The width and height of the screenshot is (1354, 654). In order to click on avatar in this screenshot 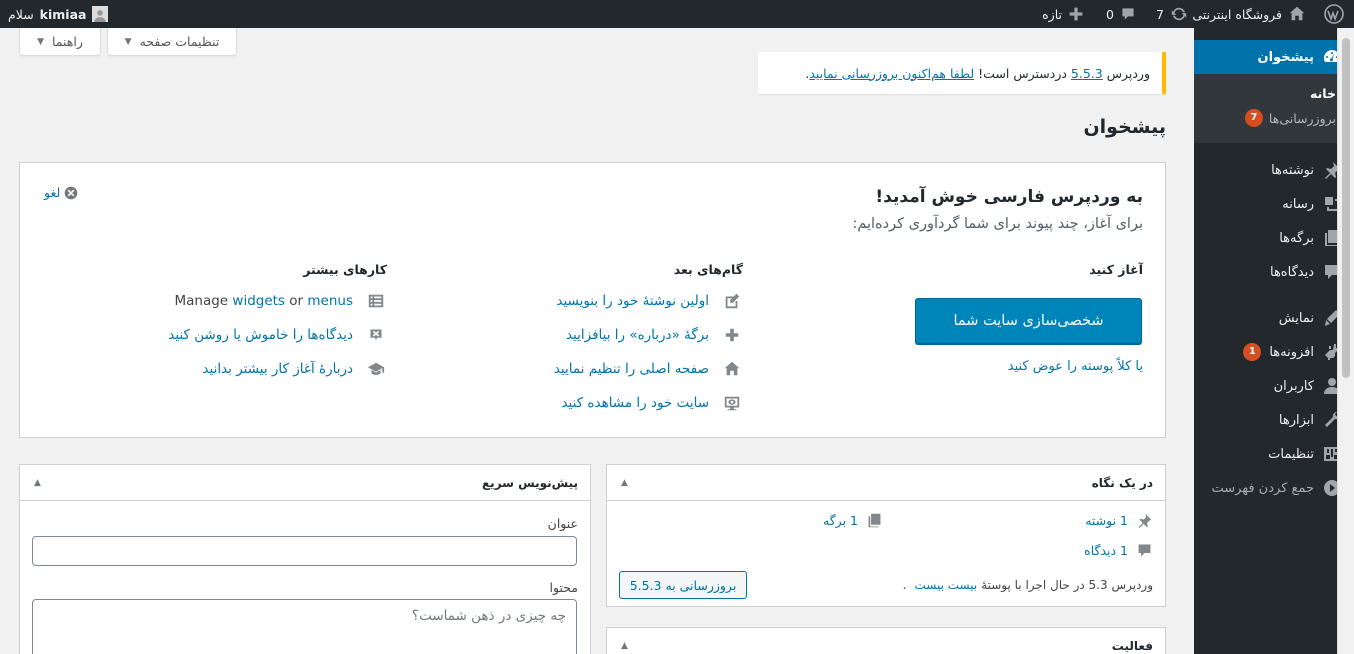, I will do `click(100, 14)`.